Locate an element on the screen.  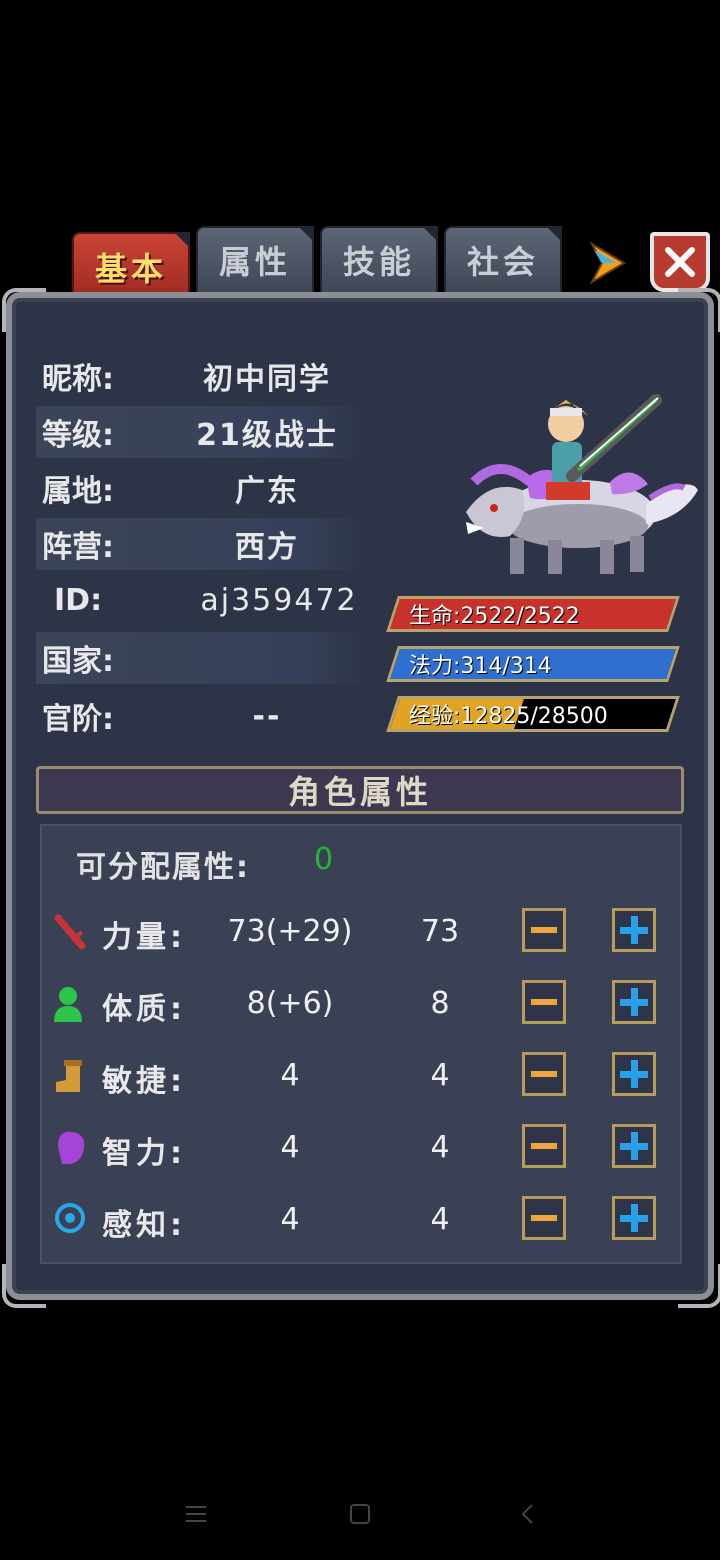
info-label: ID: is located at coordinates (78, 600).